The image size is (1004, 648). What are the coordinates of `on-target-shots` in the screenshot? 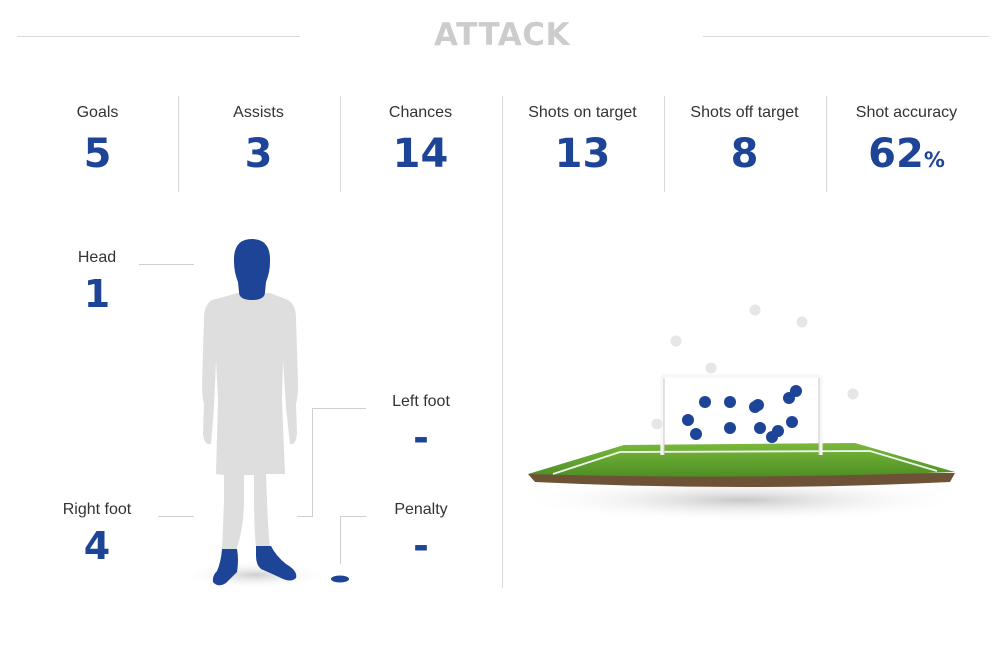 It's located at (742, 414).